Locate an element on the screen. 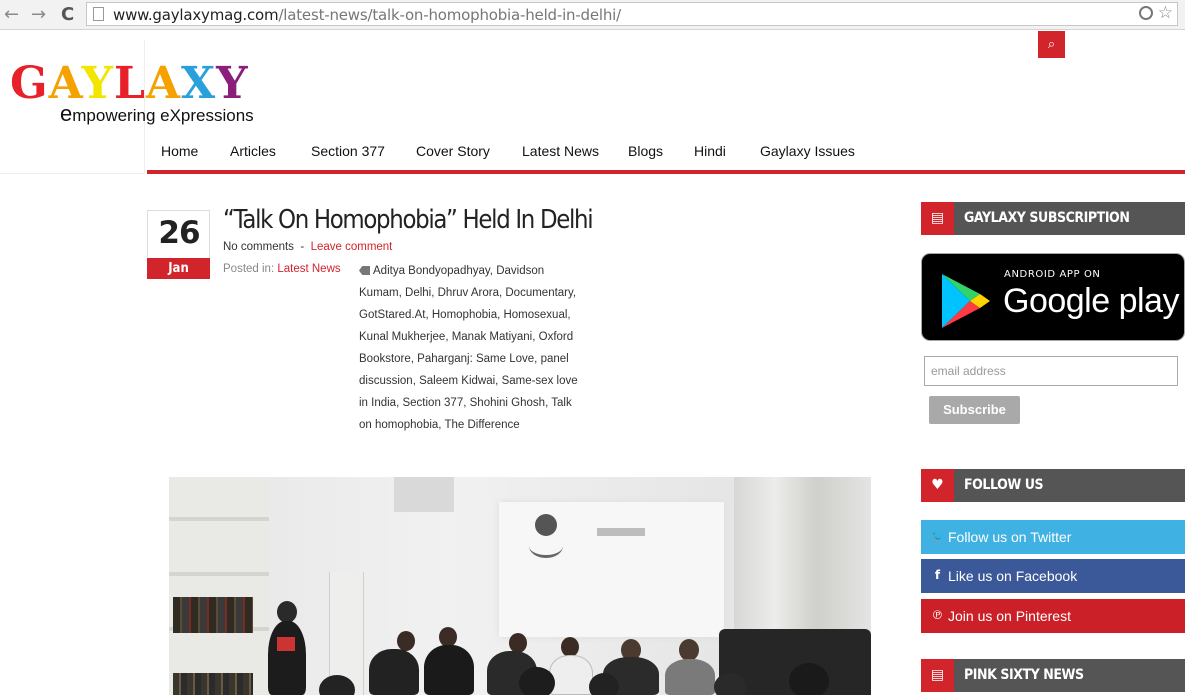 The height and width of the screenshot is (695, 1185). page-icon is located at coordinates (98, 14).